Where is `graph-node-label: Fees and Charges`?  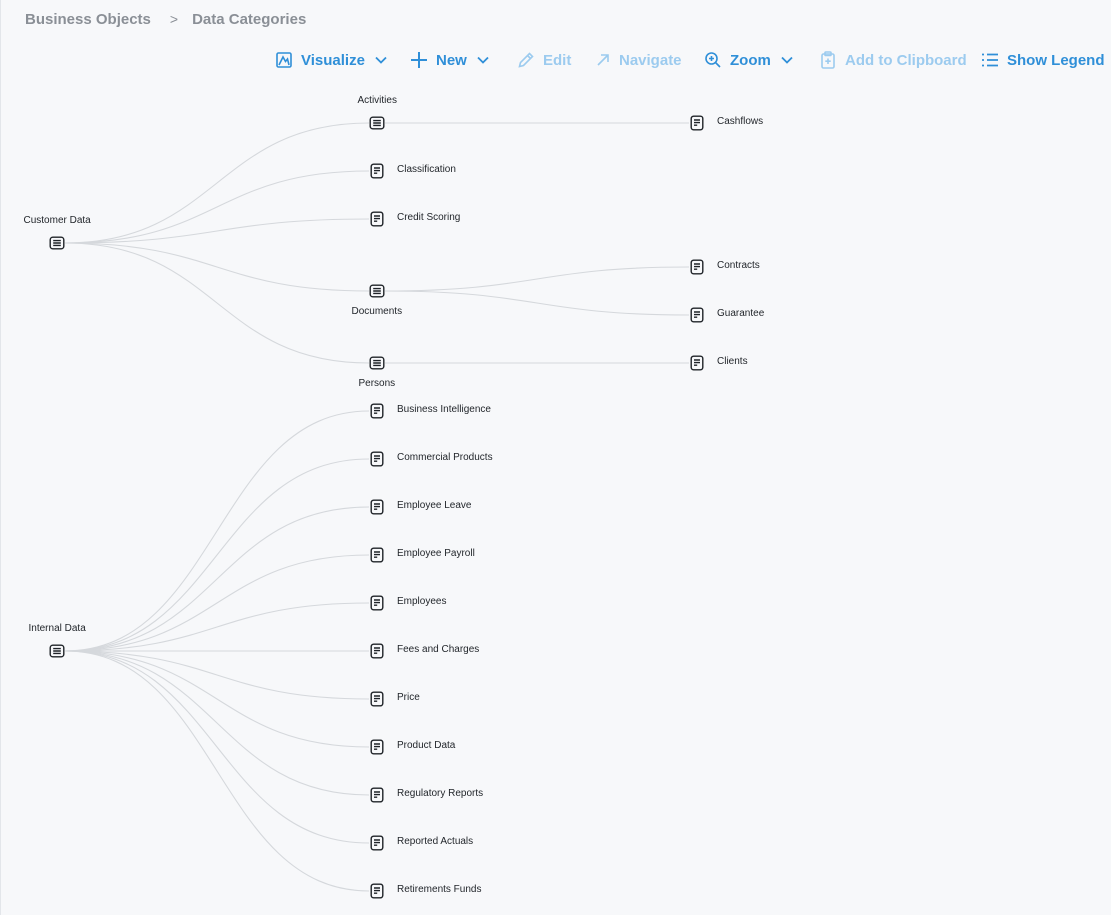 graph-node-label: Fees and Charges is located at coordinates (438, 649).